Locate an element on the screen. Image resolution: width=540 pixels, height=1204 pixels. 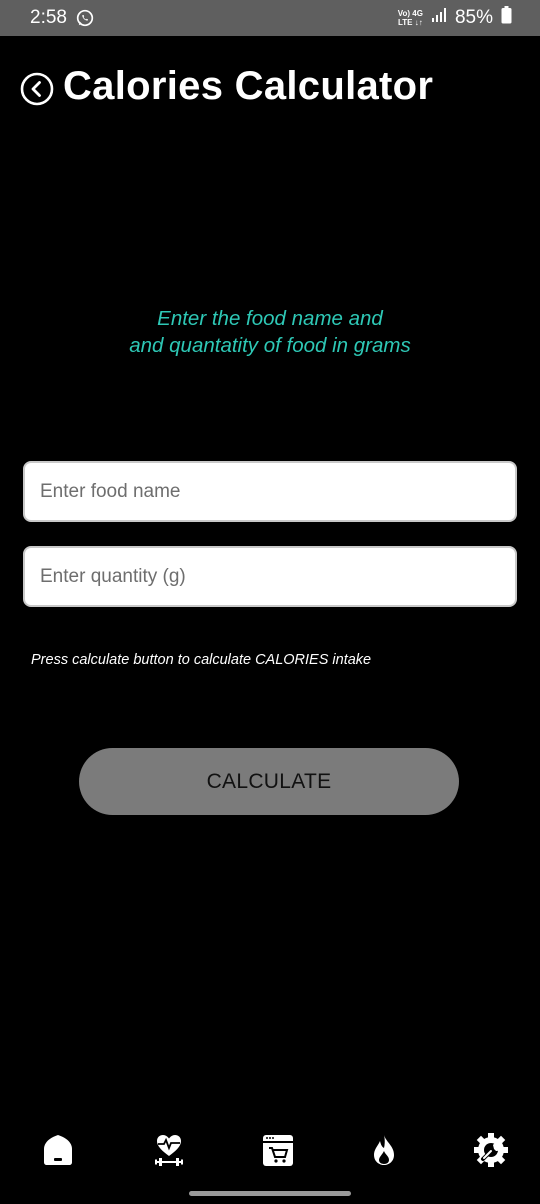
calculate-button: CALCULATE is located at coordinates (269, 781).